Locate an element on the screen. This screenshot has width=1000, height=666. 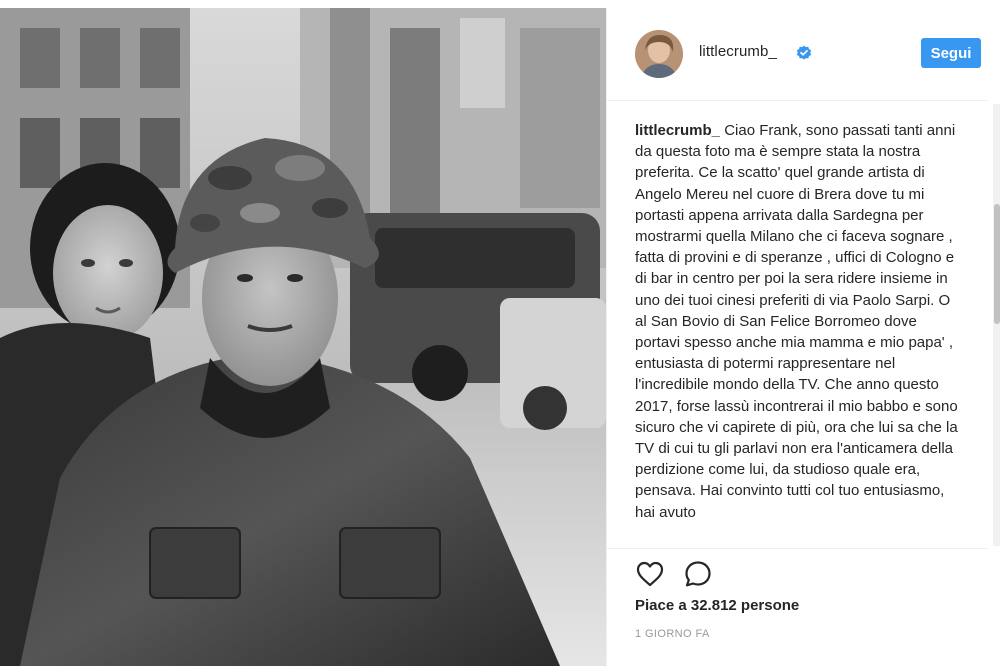
caption-username-link: littlecrumb_ is located at coordinates (677, 130).